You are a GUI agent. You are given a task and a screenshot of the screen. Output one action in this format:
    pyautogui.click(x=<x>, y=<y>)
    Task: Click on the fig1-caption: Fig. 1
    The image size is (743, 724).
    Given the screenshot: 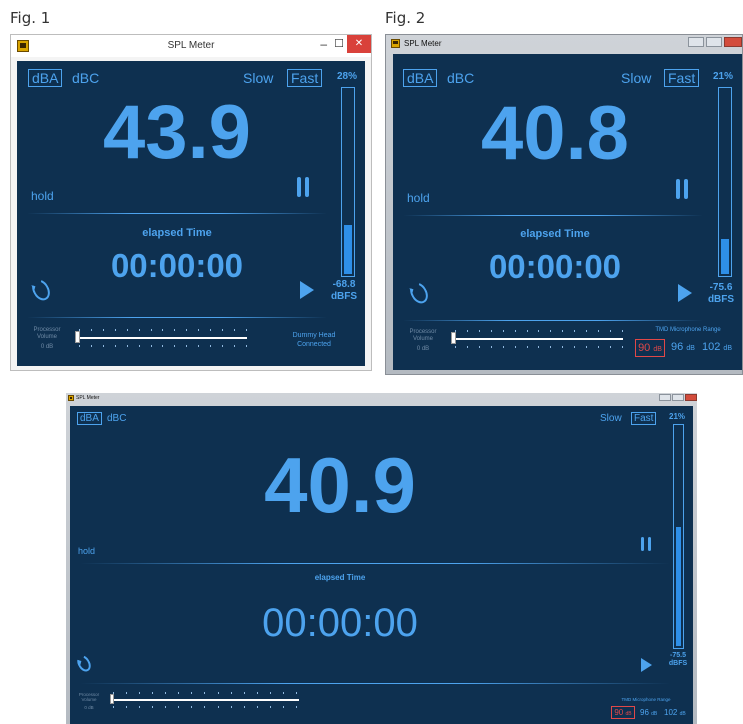 What is the action you would take?
    pyautogui.click(x=30, y=18)
    